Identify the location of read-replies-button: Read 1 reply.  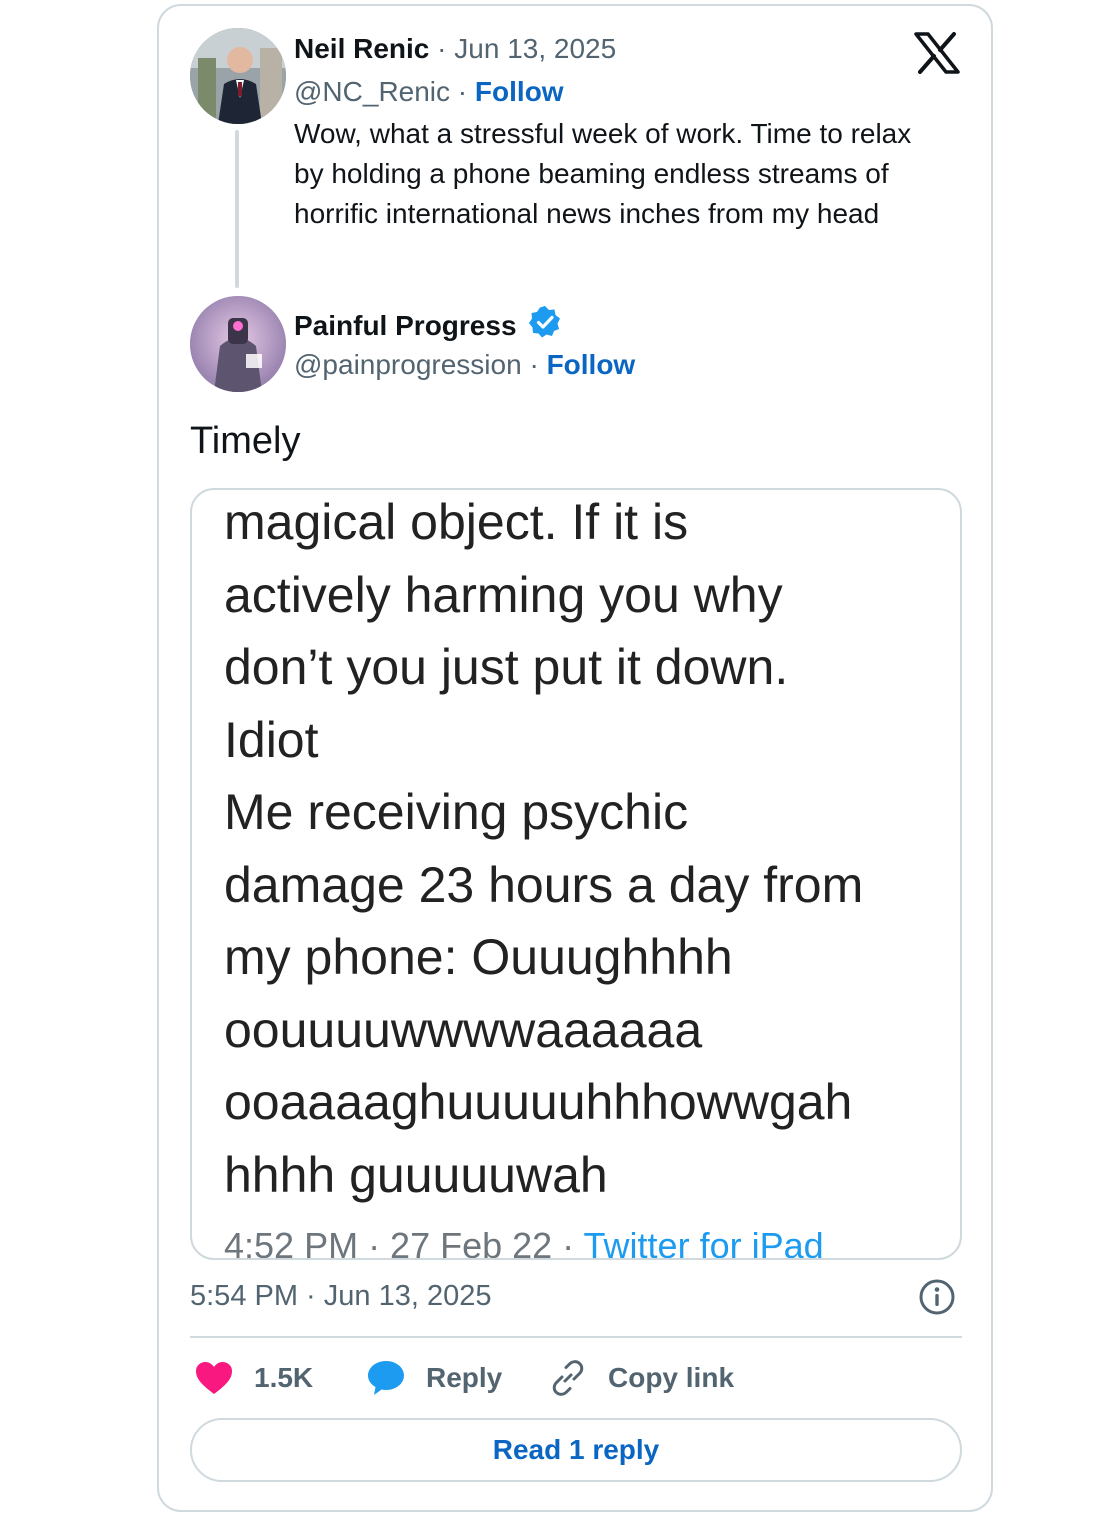
(576, 1450).